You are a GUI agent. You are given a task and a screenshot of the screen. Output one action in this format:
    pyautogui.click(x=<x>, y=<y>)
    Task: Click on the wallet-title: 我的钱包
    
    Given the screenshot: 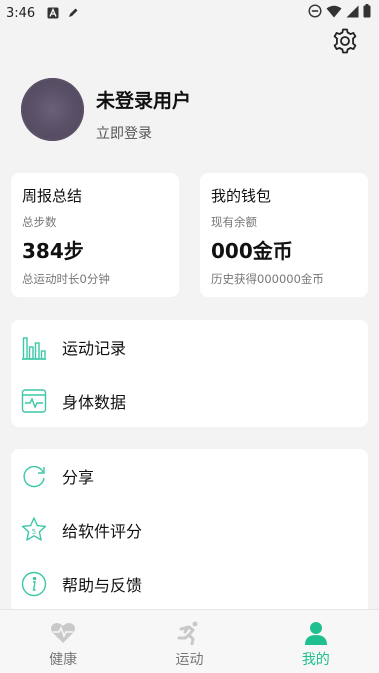 What is the action you would take?
    pyautogui.click(x=241, y=196)
    